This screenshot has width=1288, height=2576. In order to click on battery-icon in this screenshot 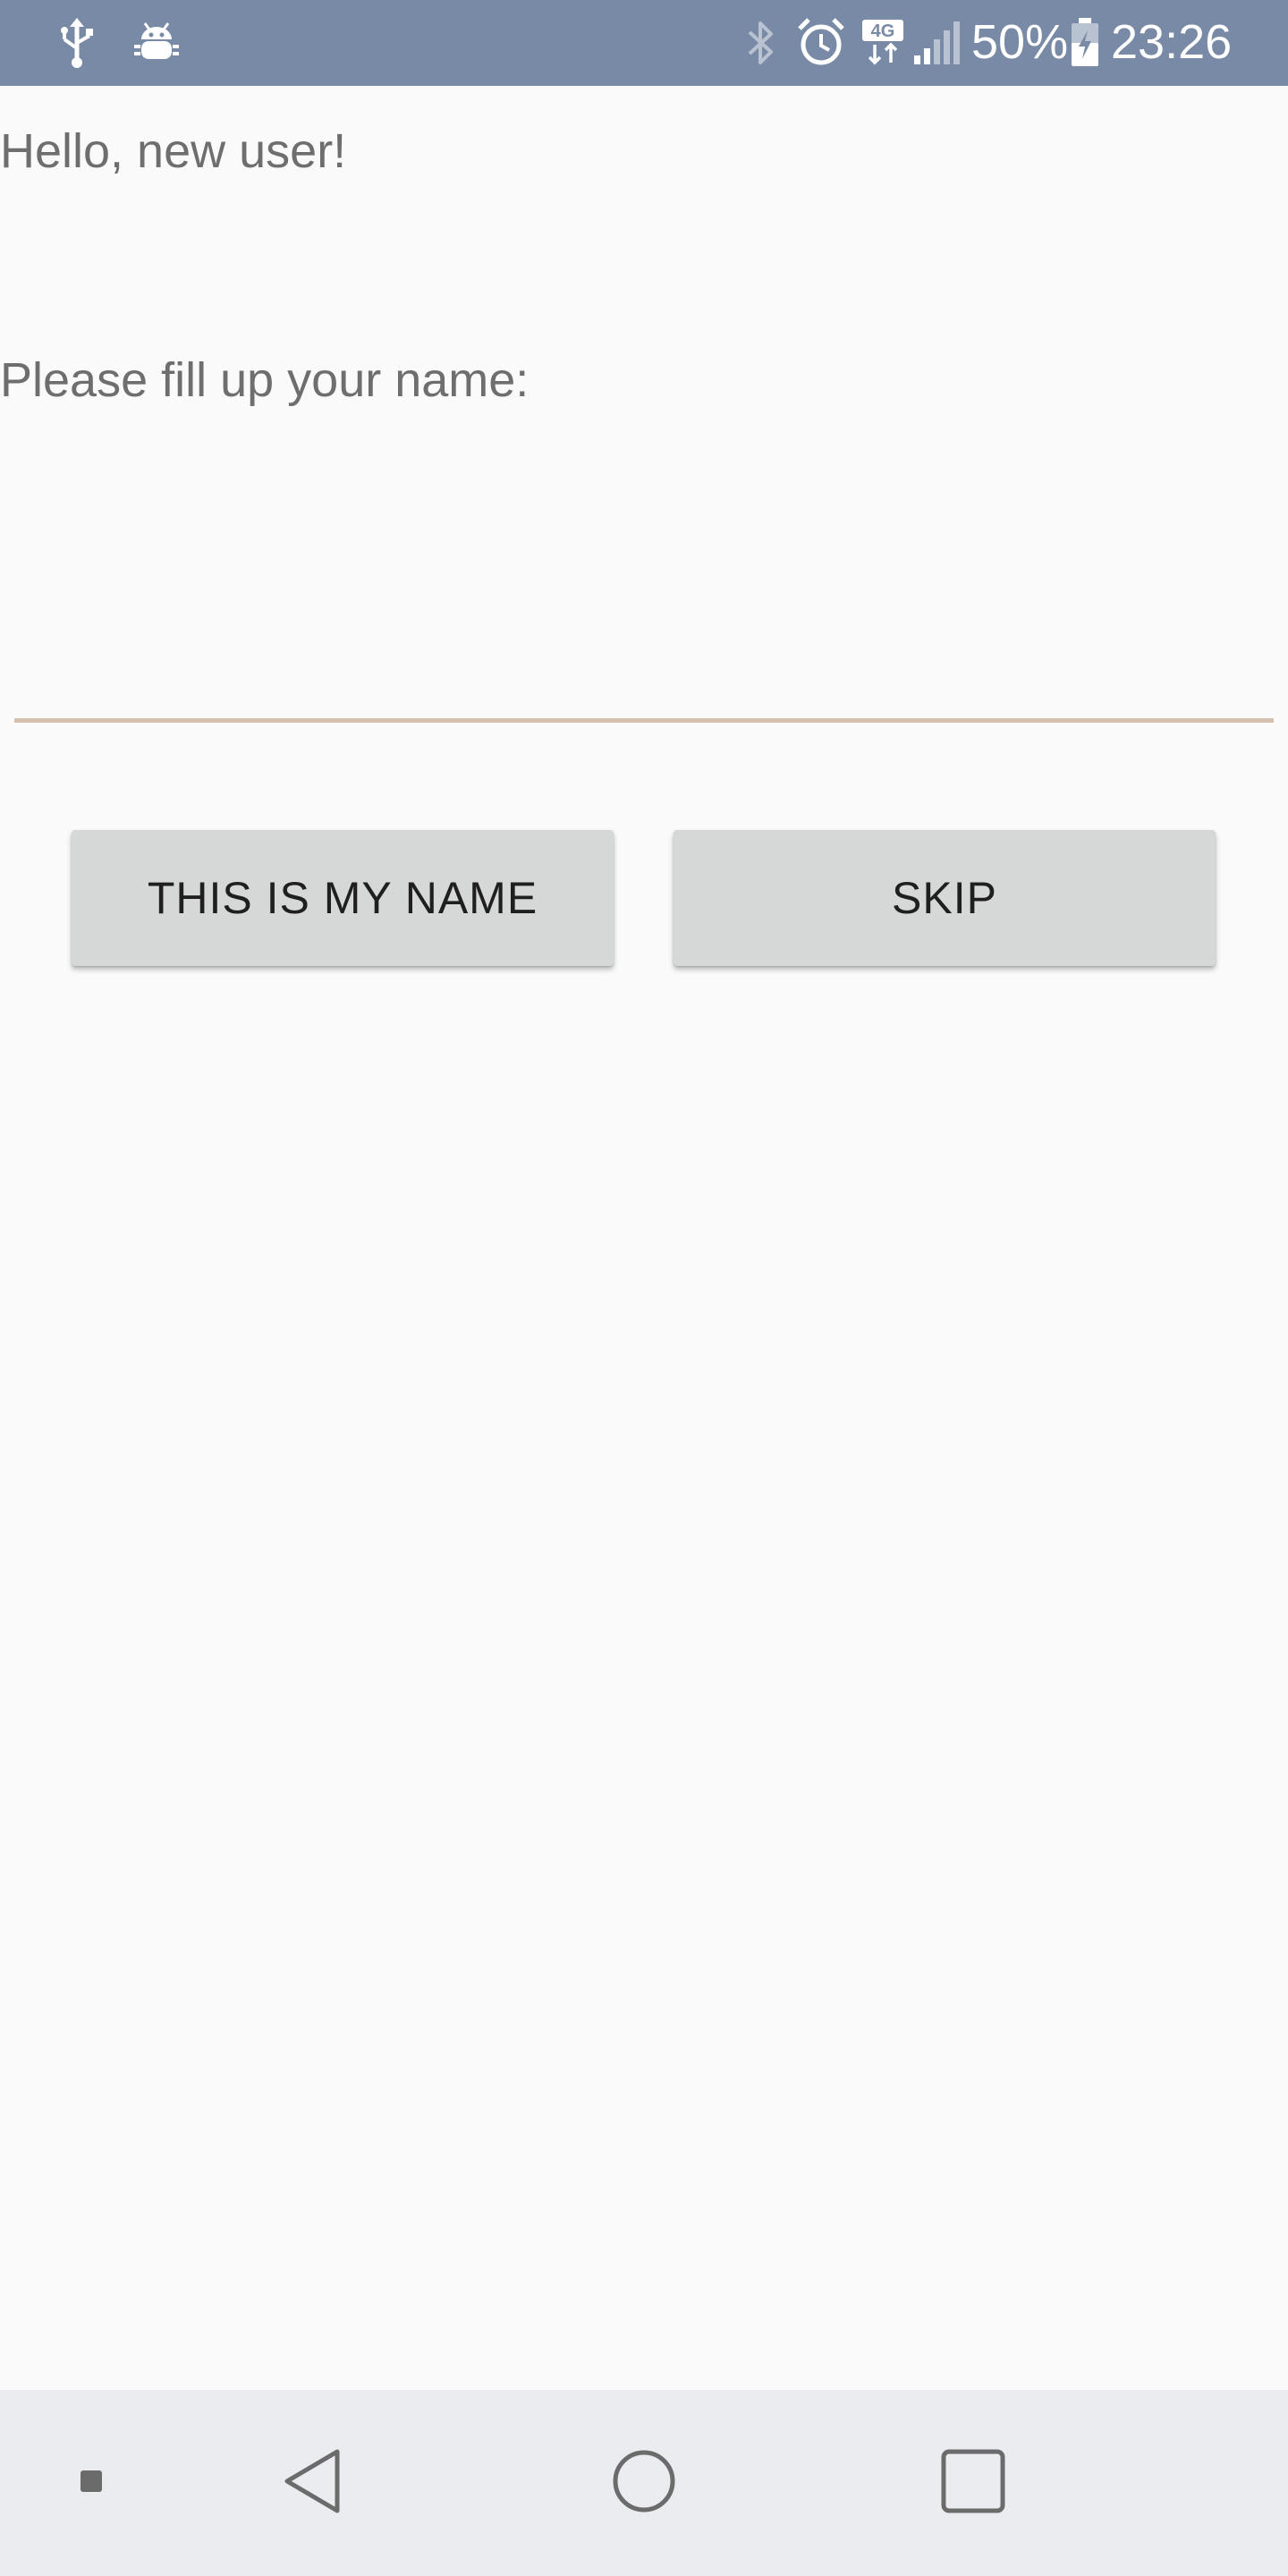, I will do `click(1085, 45)`.